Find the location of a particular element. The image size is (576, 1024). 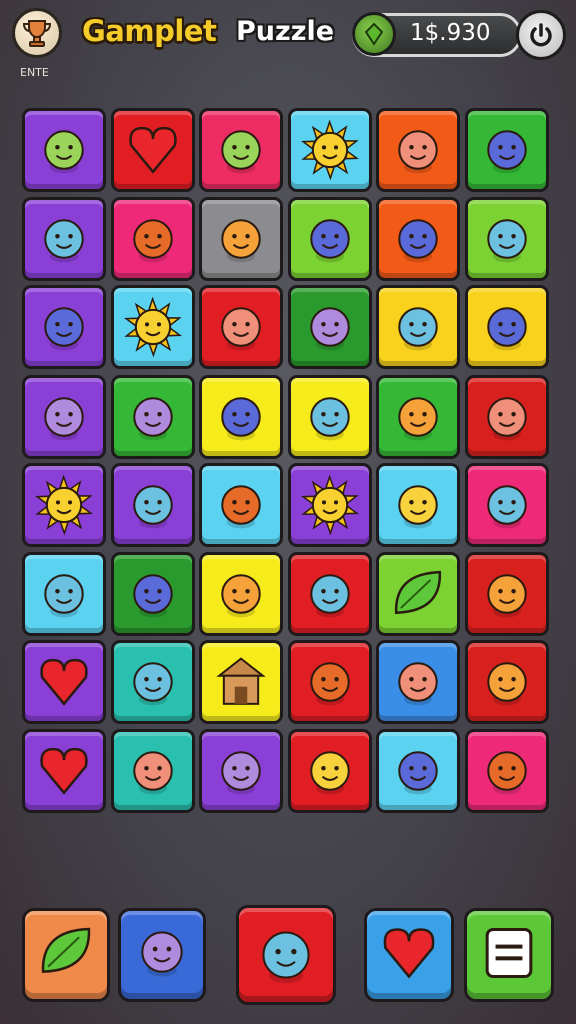

power-button is located at coordinates (541, 35).